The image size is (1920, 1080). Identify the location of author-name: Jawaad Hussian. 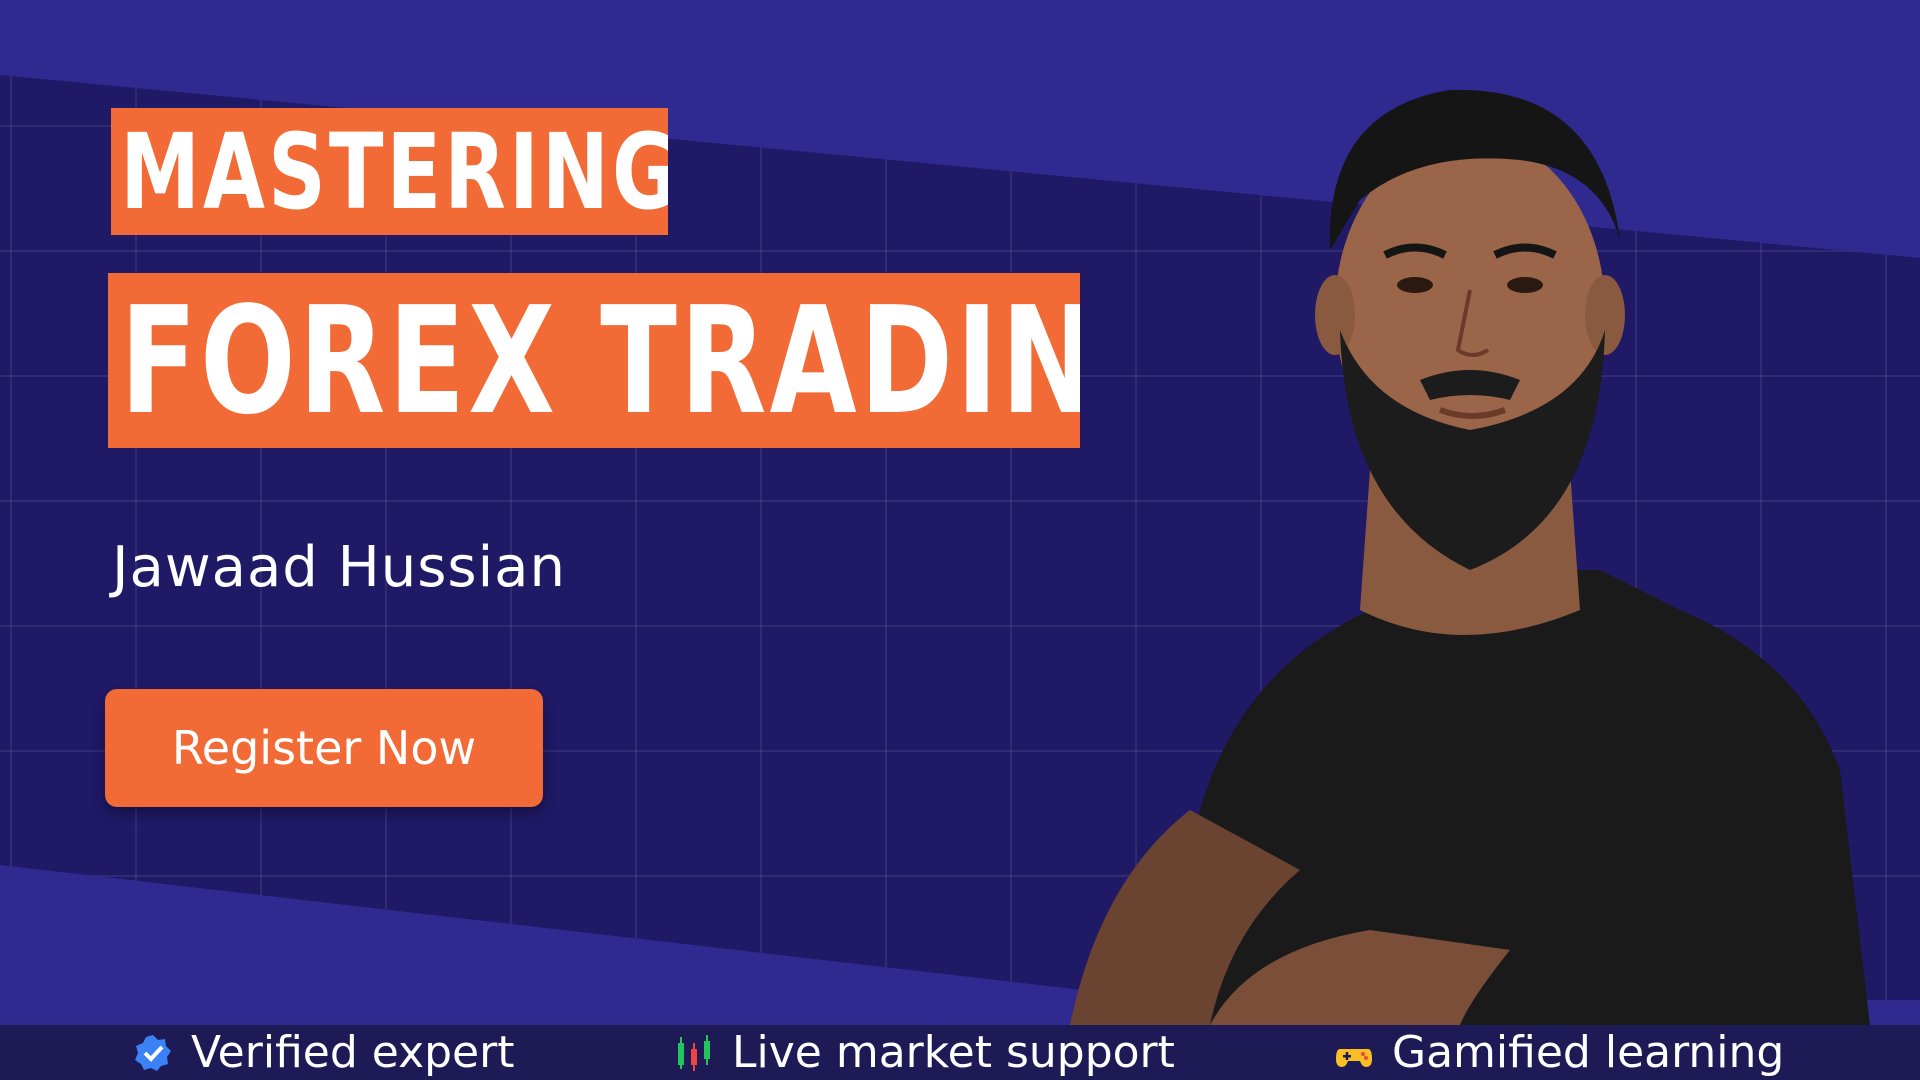
(339, 567).